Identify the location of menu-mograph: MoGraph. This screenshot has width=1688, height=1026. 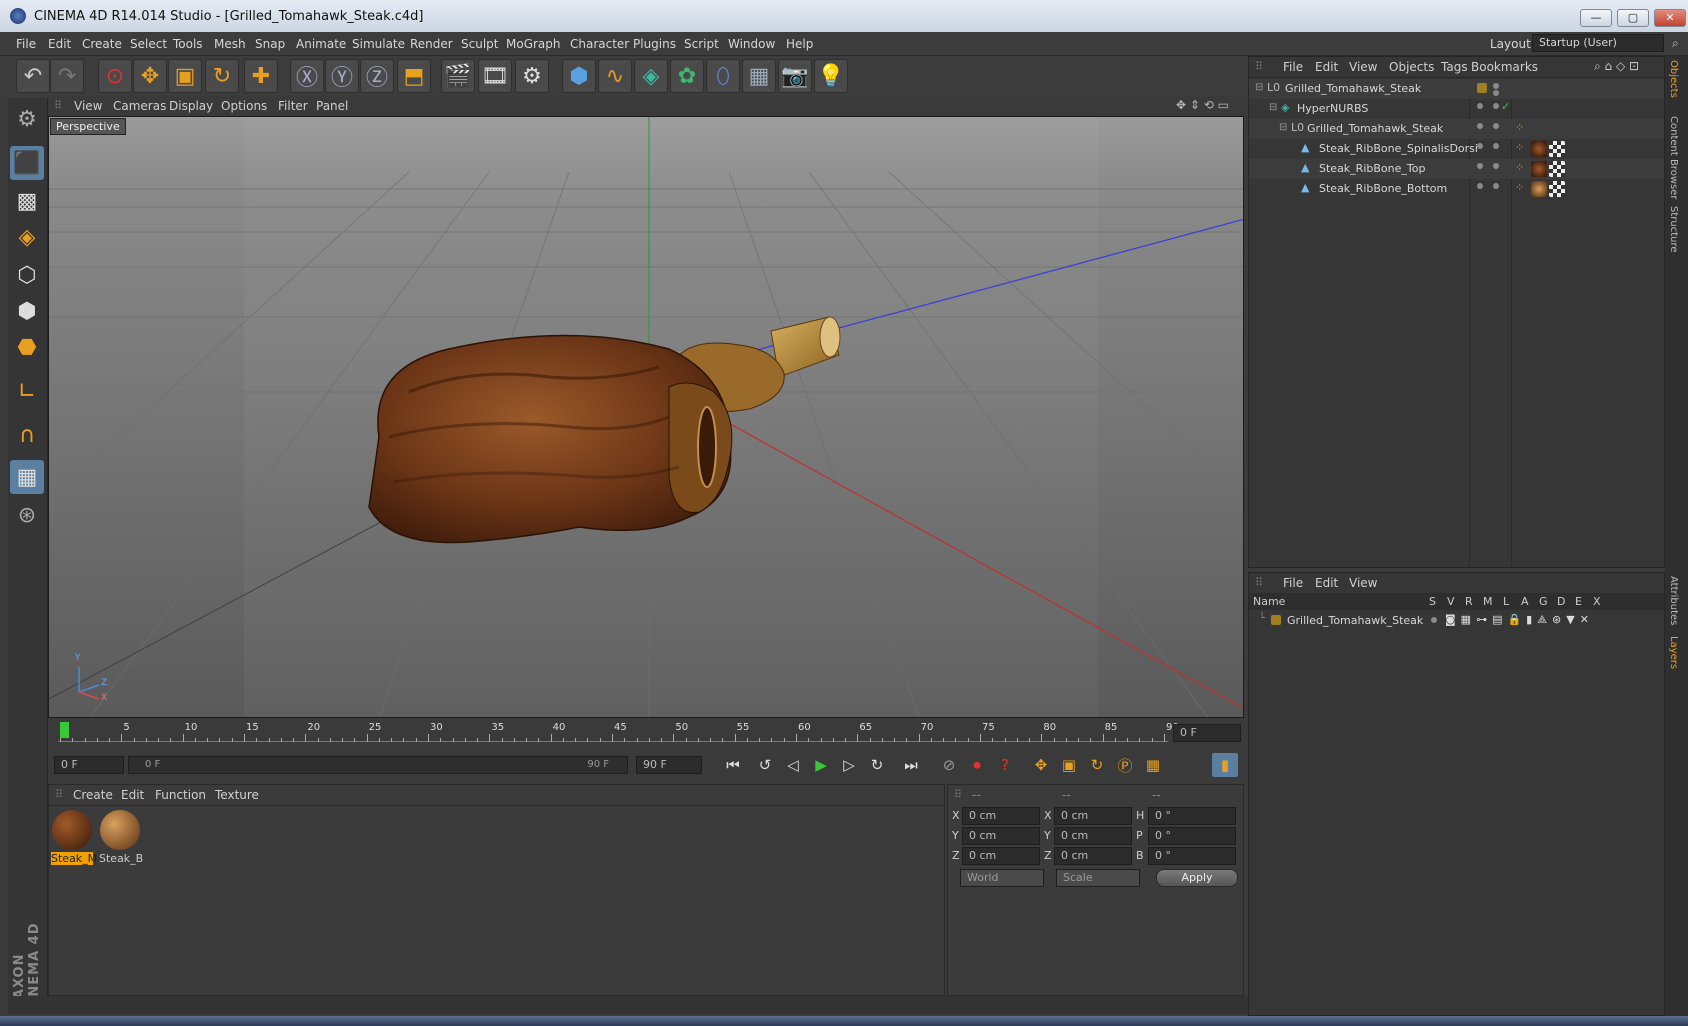
(533, 44).